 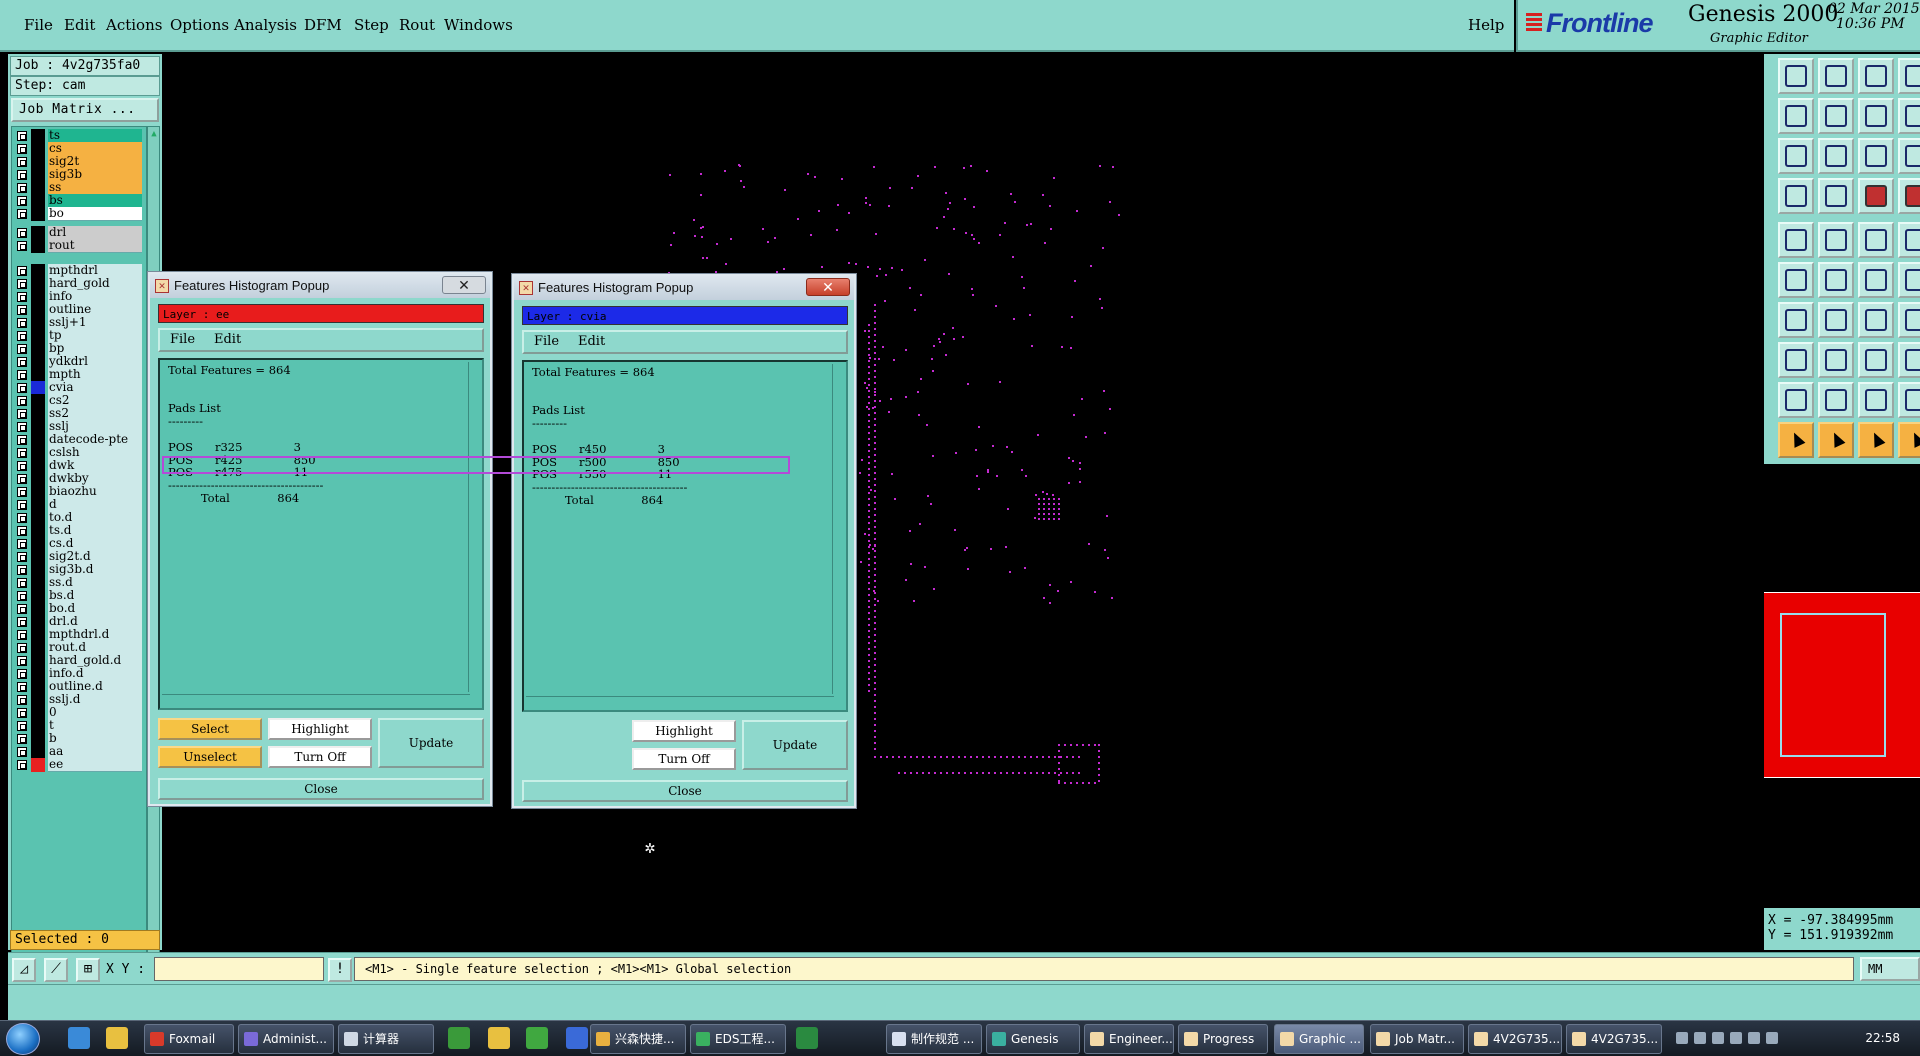 What do you see at coordinates (95, 518) in the screenshot?
I see `layer-name: to.d` at bounding box center [95, 518].